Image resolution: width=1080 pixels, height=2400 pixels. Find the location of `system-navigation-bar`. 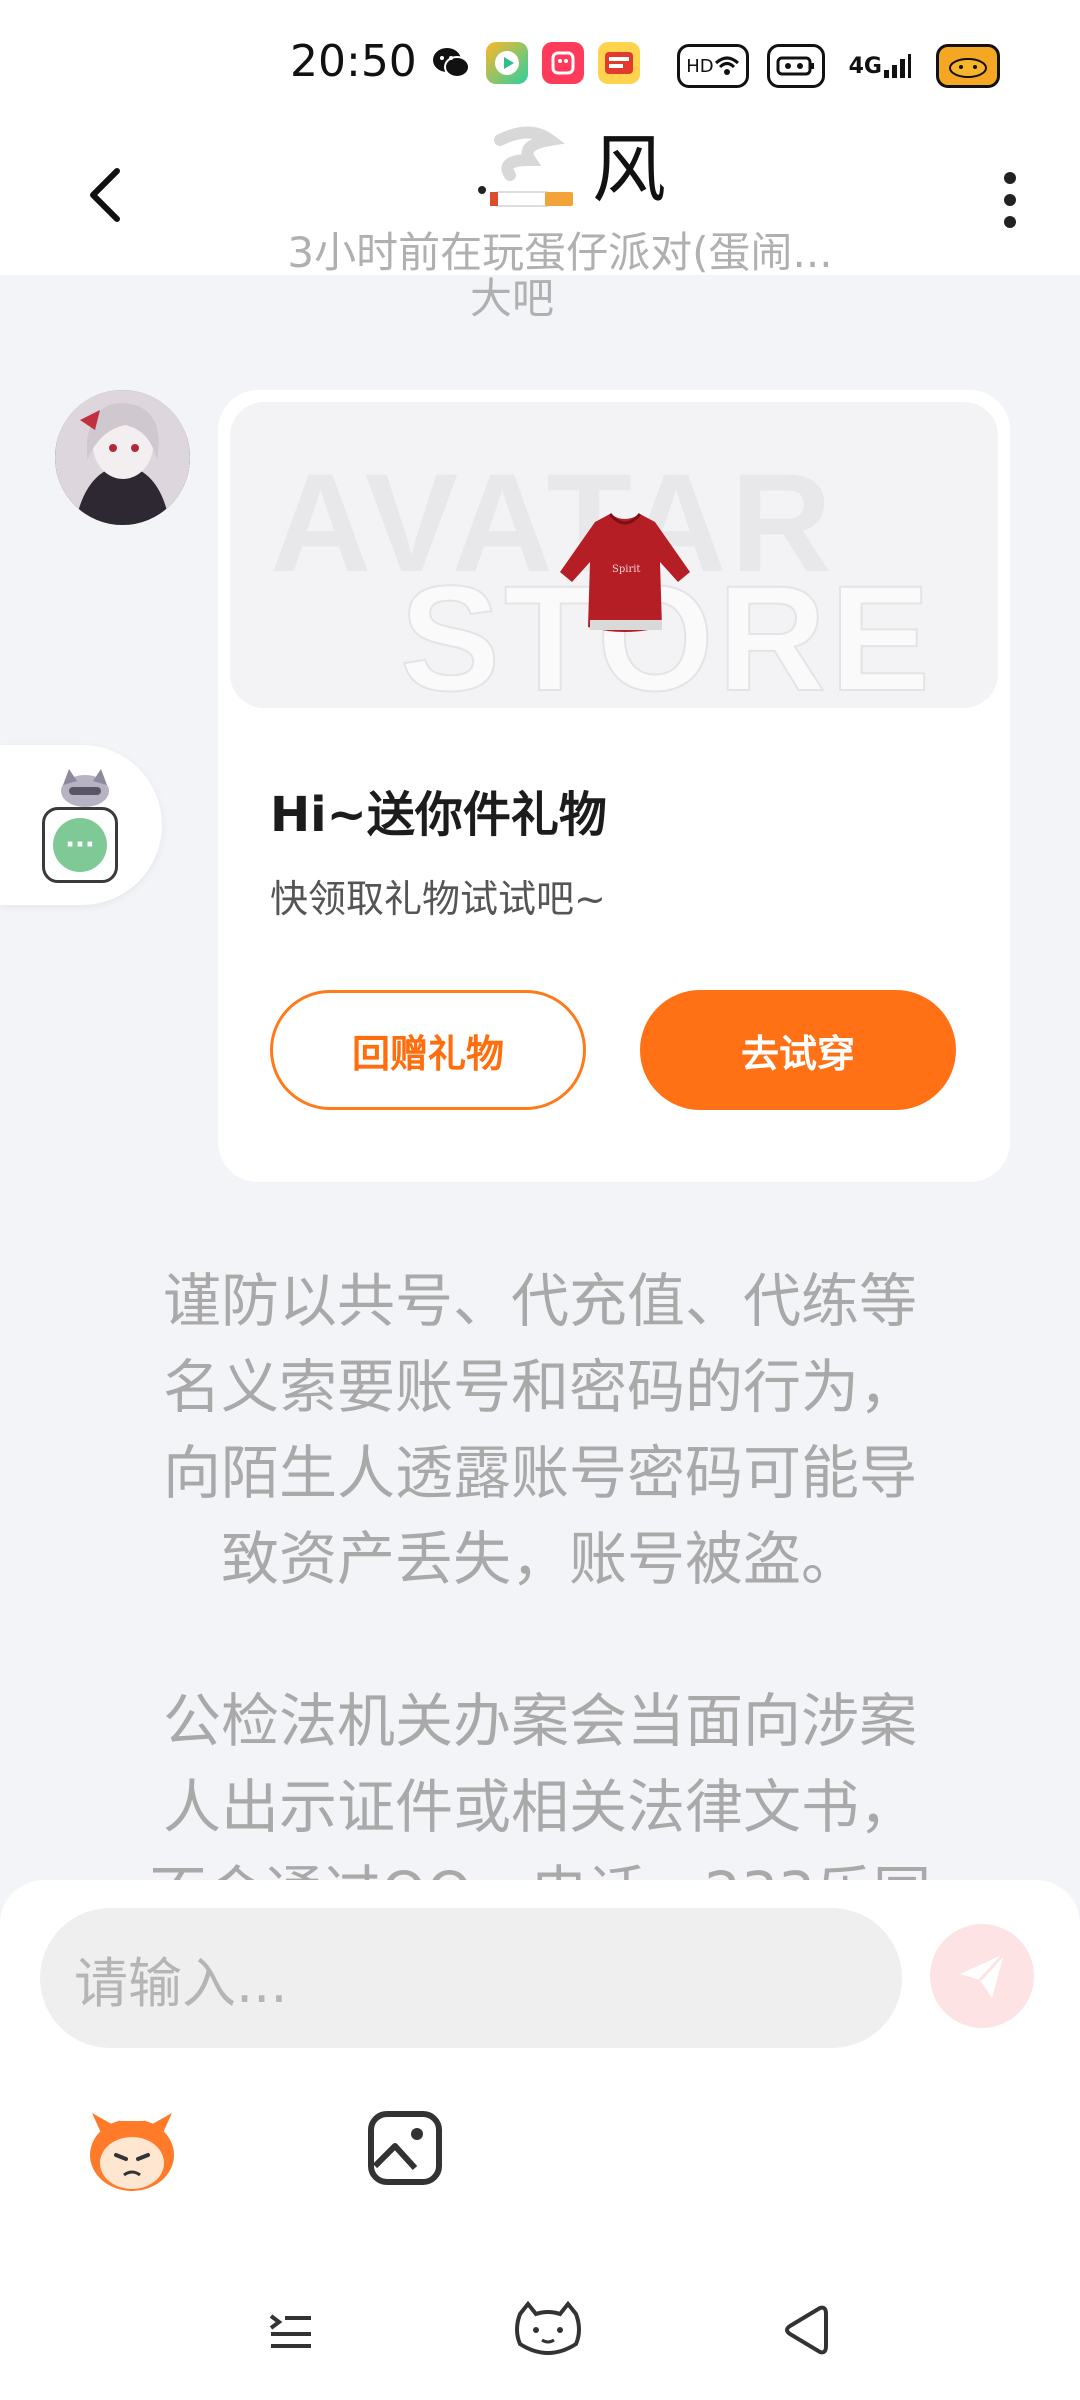

system-navigation-bar is located at coordinates (540, 2335).